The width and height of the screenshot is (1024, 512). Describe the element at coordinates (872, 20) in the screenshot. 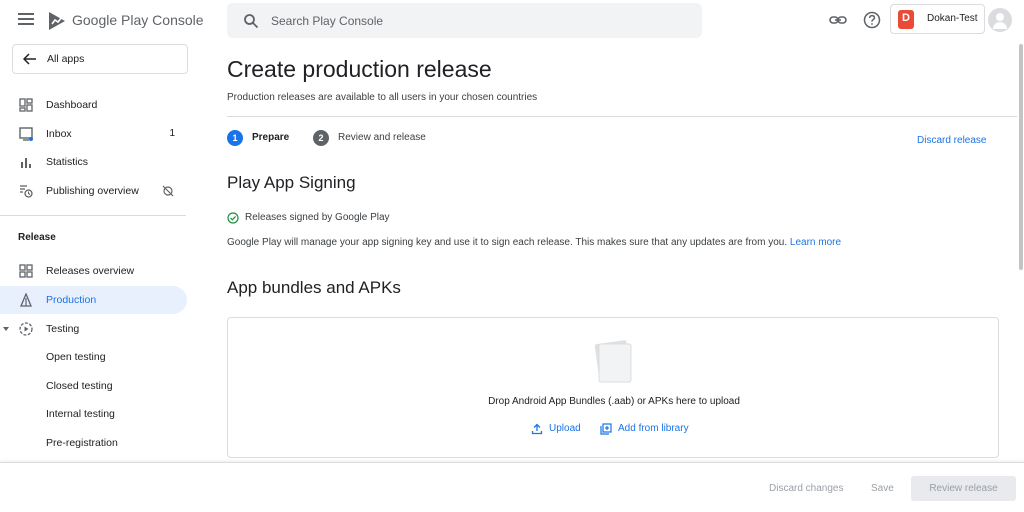

I see `help-icon` at that location.